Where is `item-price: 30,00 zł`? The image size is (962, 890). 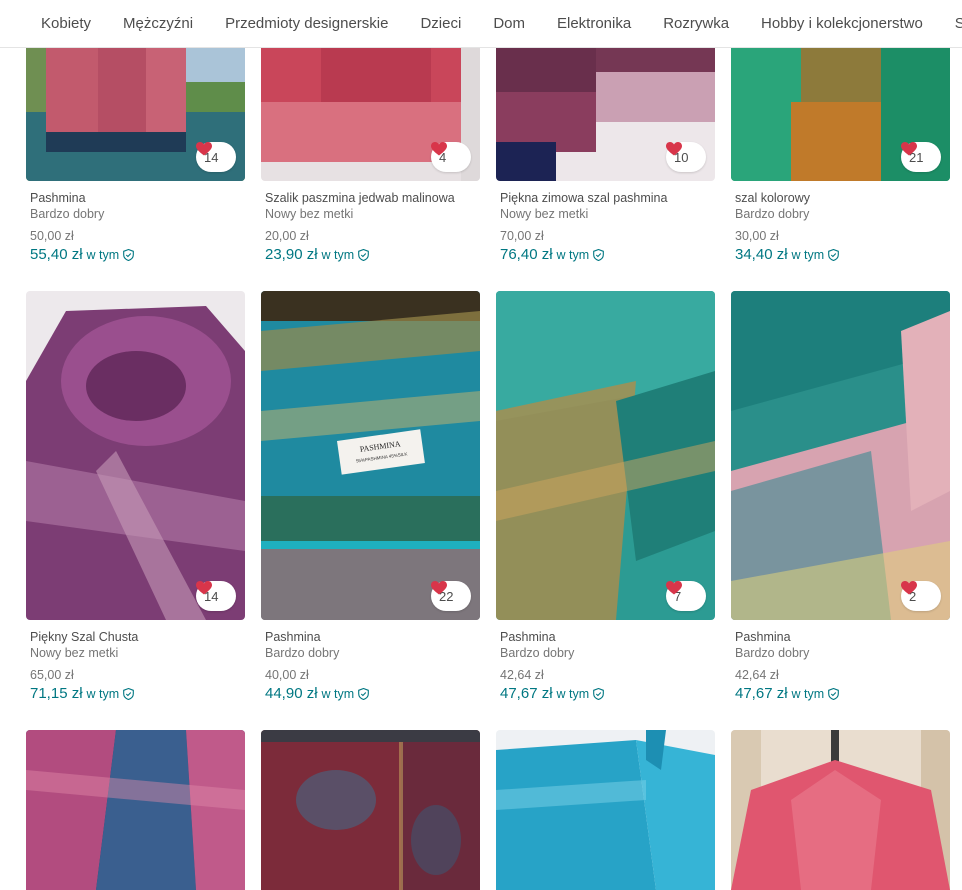 item-price: 30,00 zł is located at coordinates (757, 236).